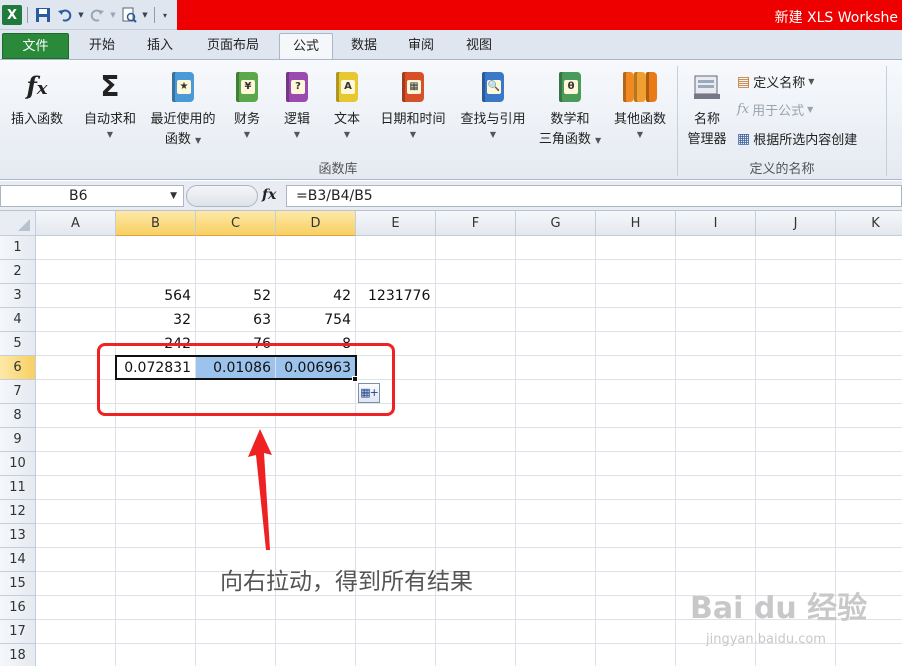 This screenshot has height=666, width=902. What do you see at coordinates (869, 223) in the screenshot?
I see `column-header-k: K` at bounding box center [869, 223].